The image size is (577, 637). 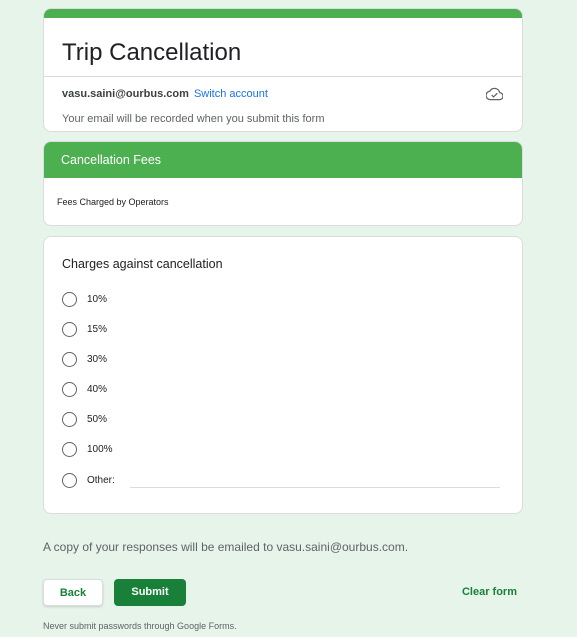 I want to click on option-50: 50%, so click(x=84, y=419).